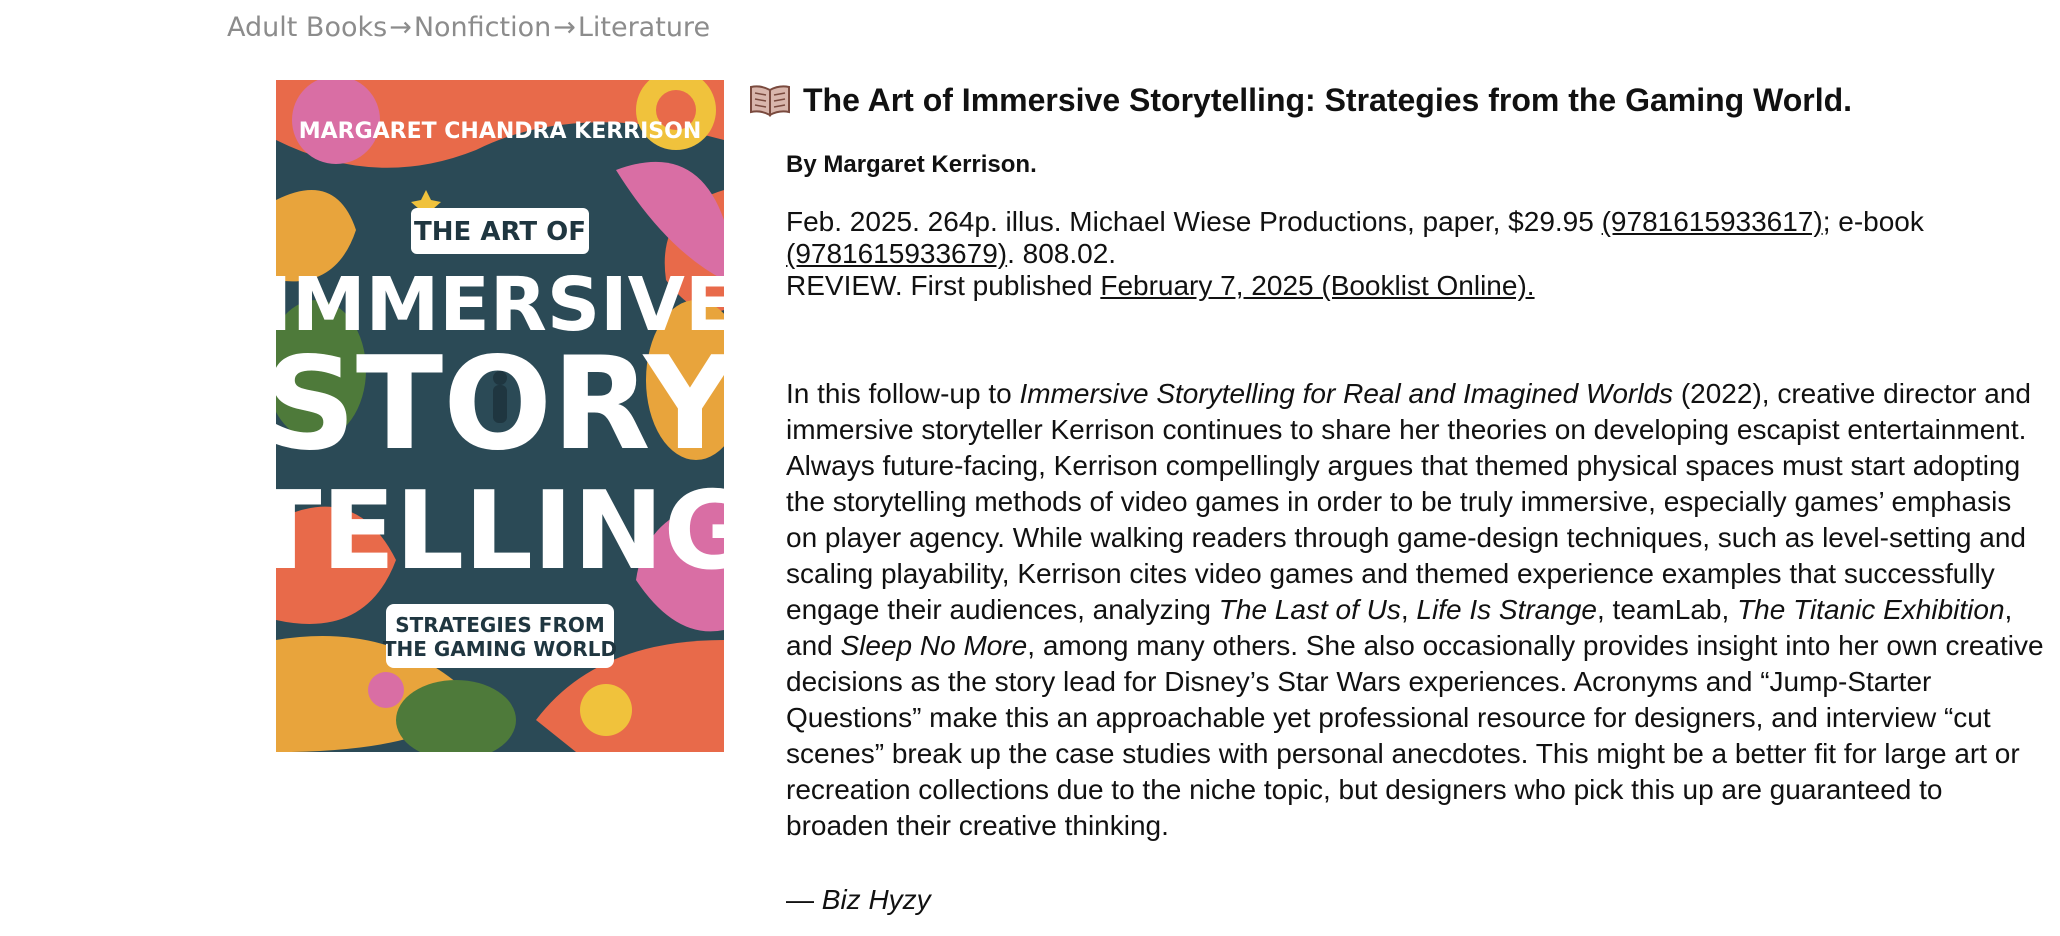  I want to click on signature-dash: —, so click(804, 899).